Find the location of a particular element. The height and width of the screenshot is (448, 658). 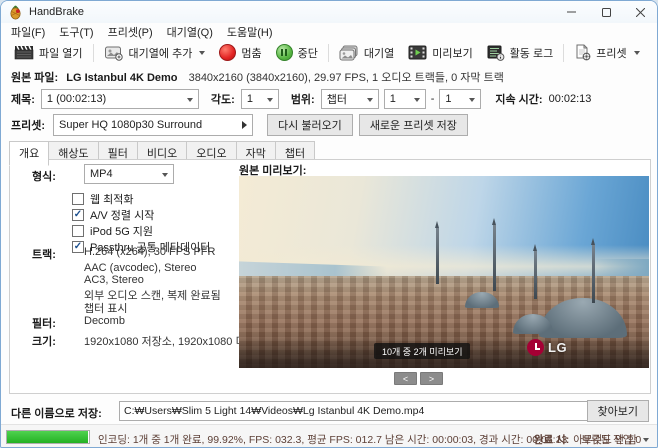

preview-previous-button: < is located at coordinates (405, 378).